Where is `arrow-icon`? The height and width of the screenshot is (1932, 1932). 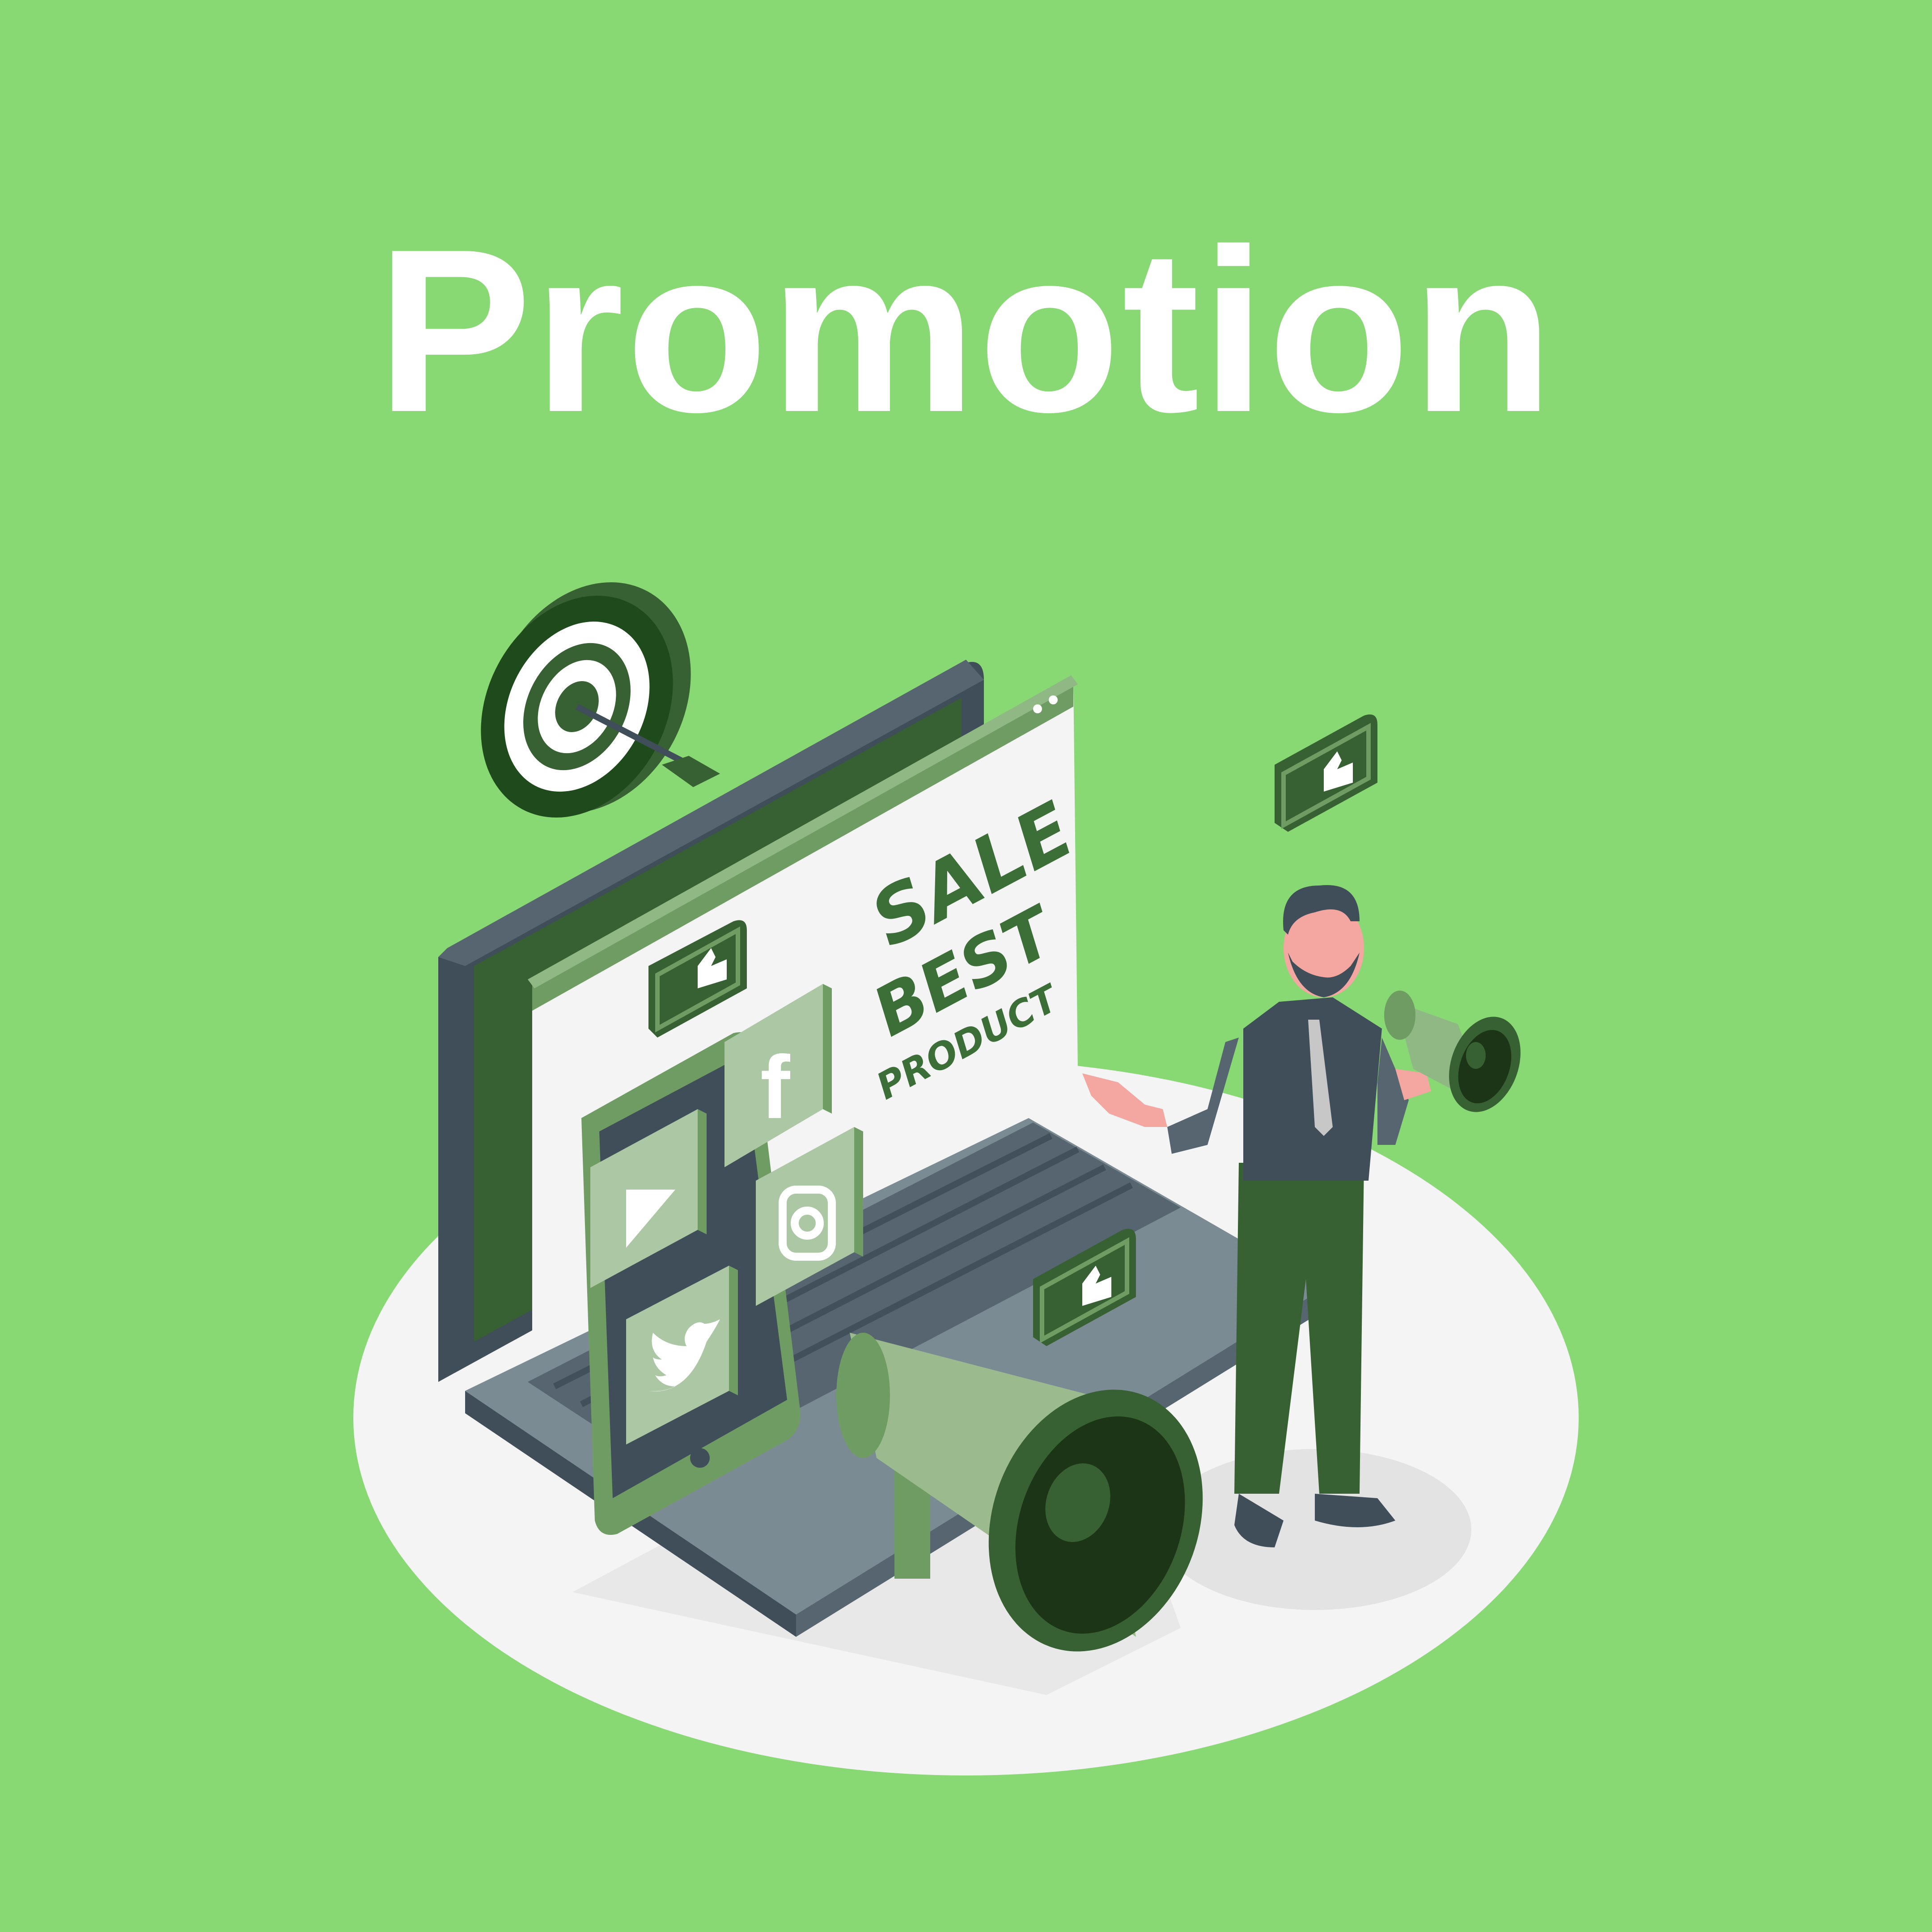 arrow-icon is located at coordinates (691, 771).